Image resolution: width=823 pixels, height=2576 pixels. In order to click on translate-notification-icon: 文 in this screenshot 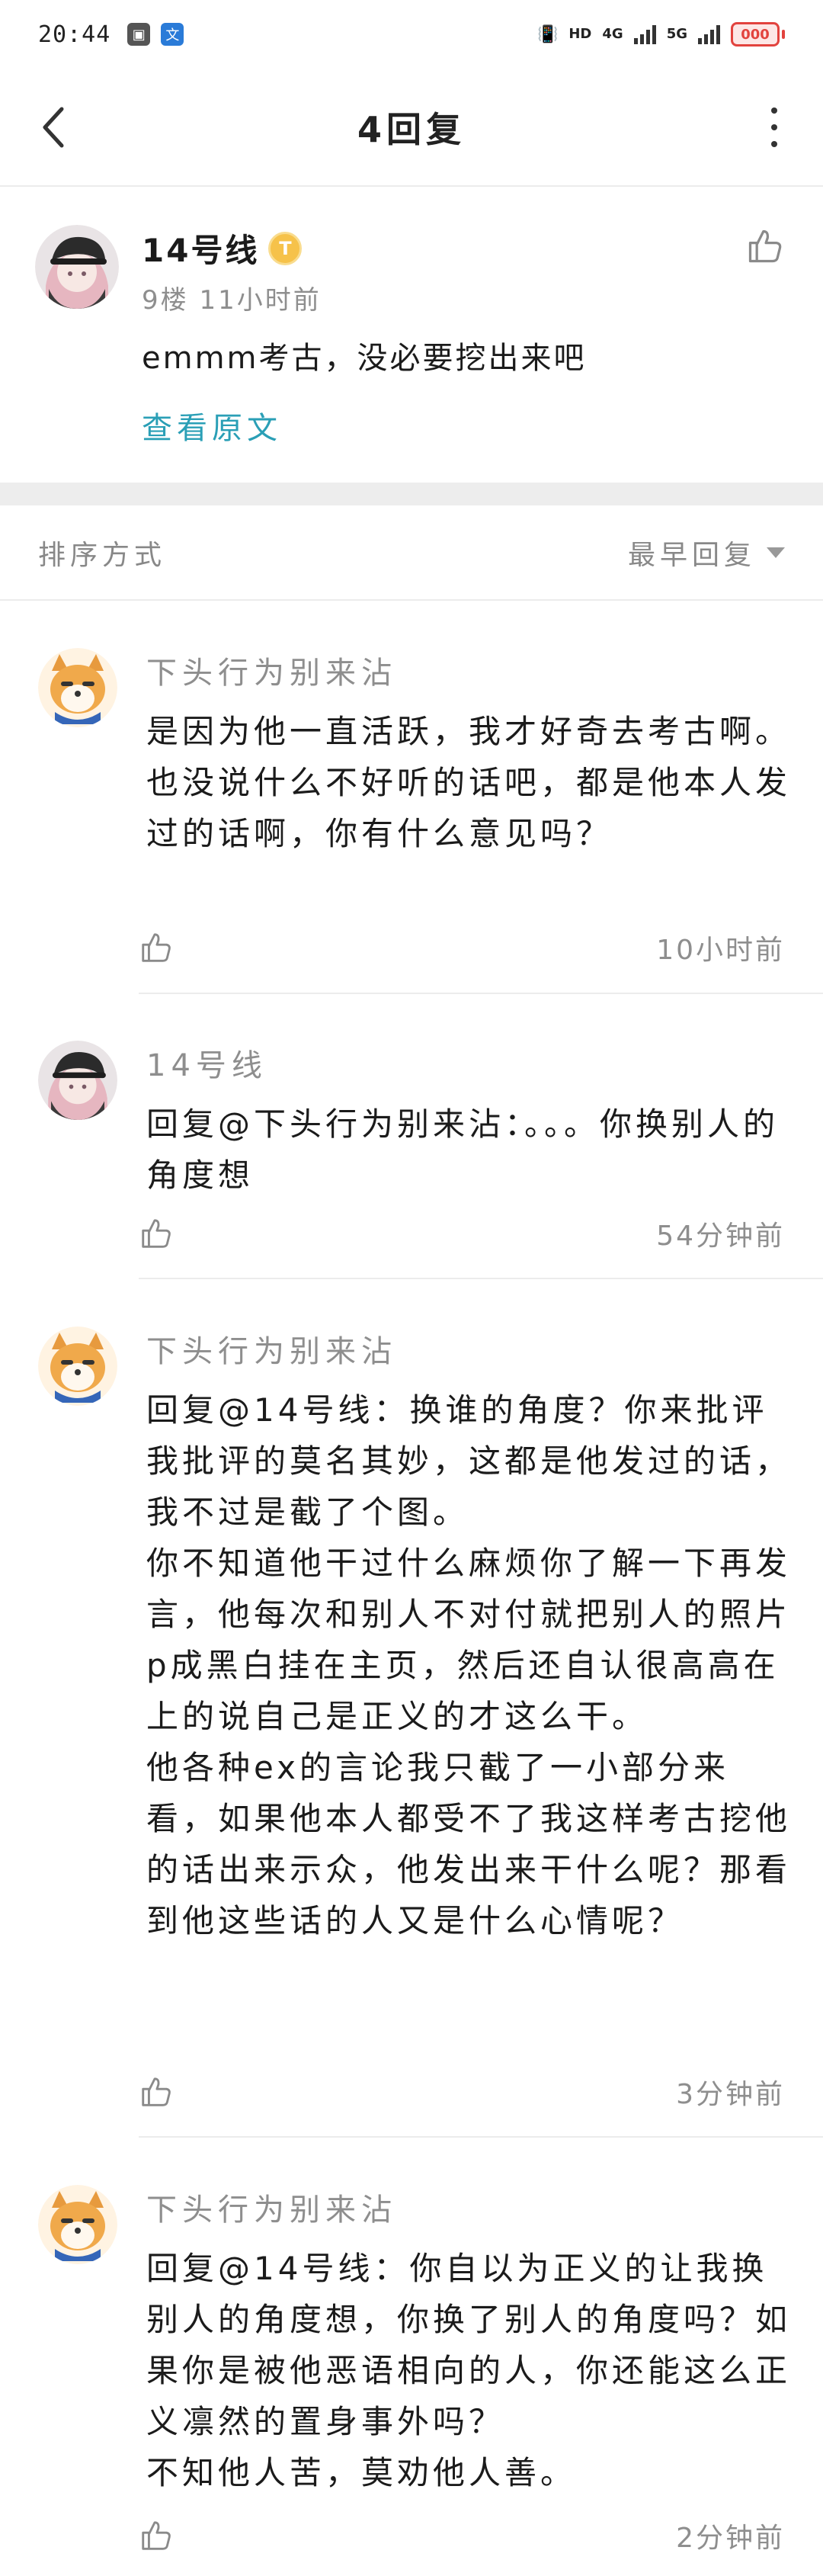, I will do `click(172, 34)`.